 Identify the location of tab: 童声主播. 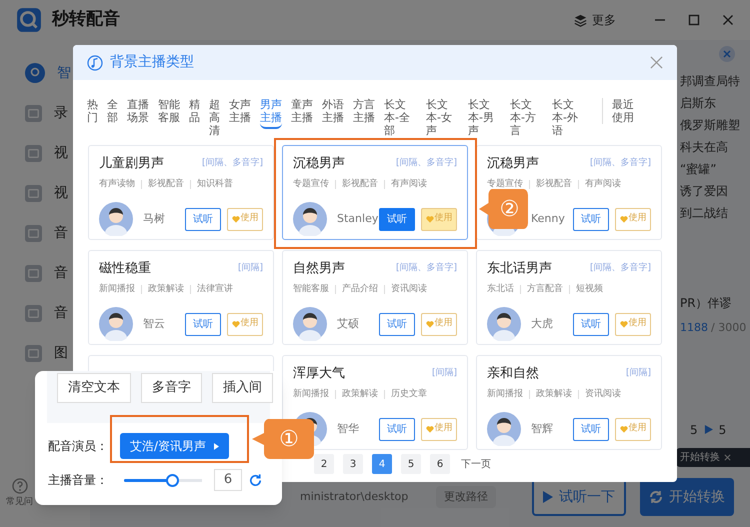
(302, 111).